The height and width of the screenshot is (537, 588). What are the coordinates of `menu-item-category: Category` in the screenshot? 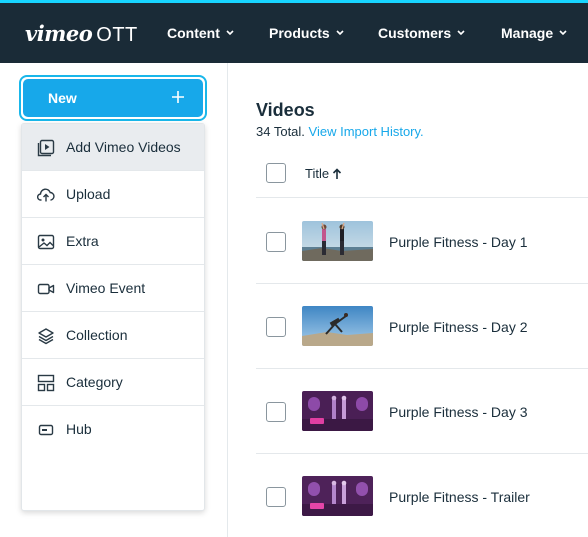 It's located at (113, 382).